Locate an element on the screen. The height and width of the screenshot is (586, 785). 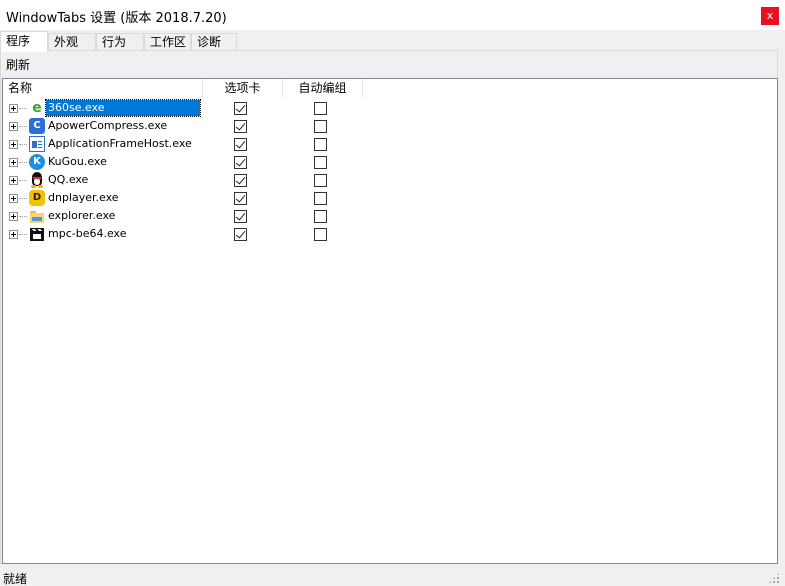
tab-strip: 程序 外观 行为 工作区 诊断 is located at coordinates (392, 41).